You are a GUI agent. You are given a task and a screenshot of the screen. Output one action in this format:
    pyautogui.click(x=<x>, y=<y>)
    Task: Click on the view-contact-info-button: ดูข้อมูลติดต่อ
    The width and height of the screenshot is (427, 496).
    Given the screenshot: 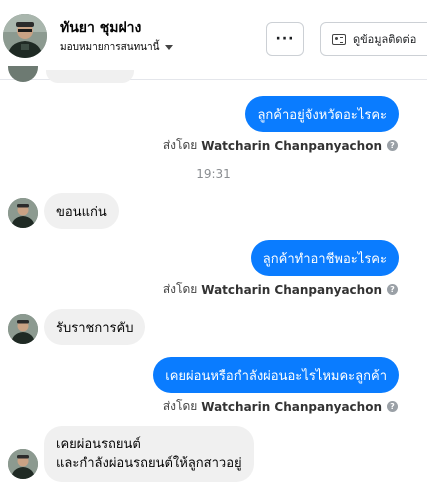 What is the action you would take?
    pyautogui.click(x=373, y=39)
    